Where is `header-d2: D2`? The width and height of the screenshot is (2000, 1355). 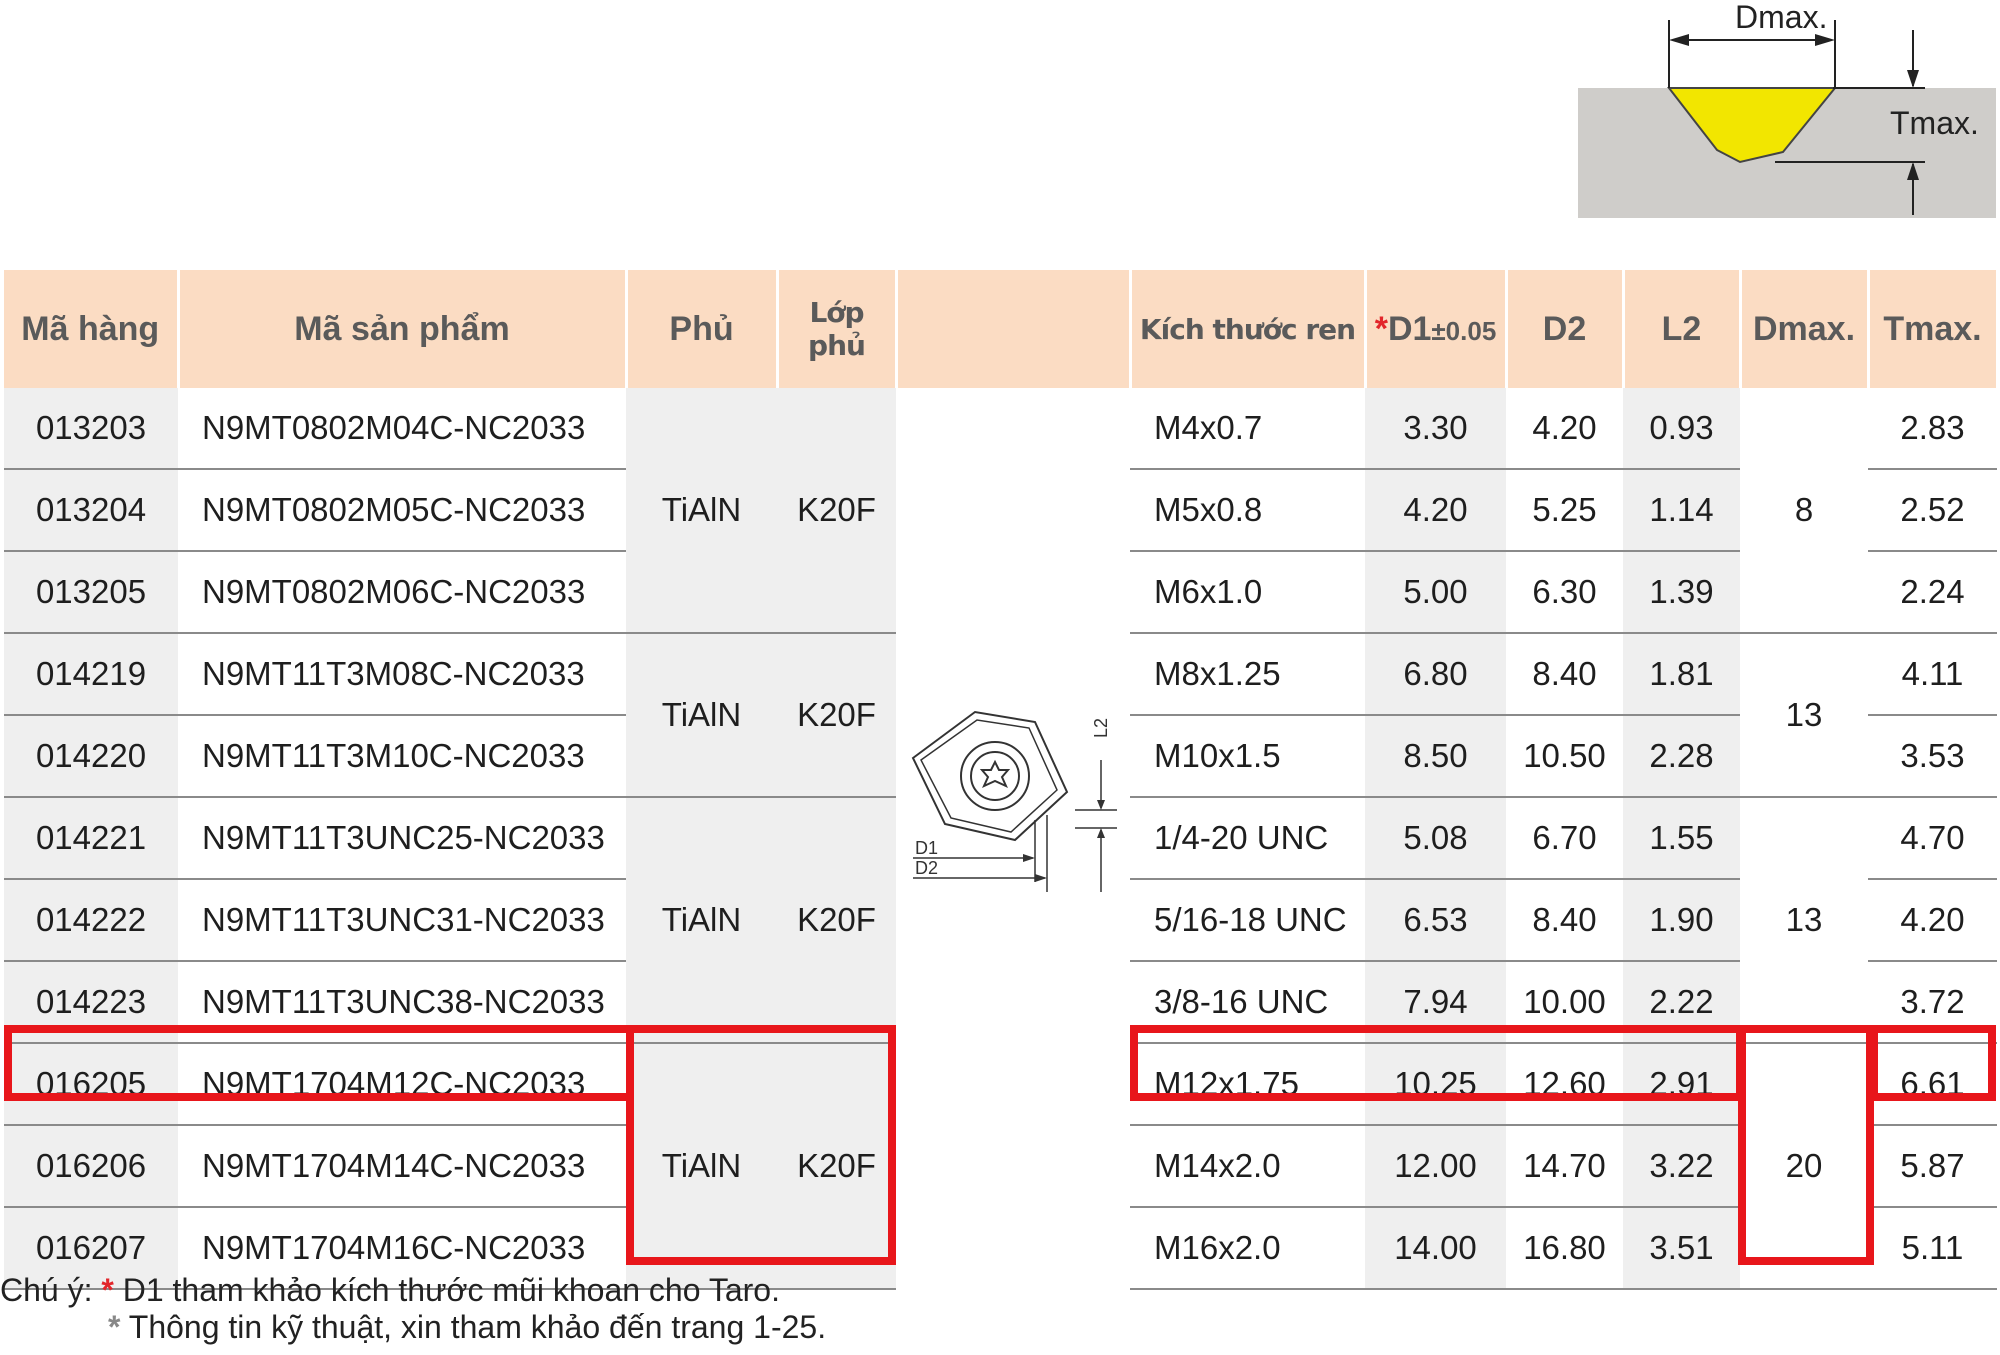 header-d2: D2 is located at coordinates (1565, 329).